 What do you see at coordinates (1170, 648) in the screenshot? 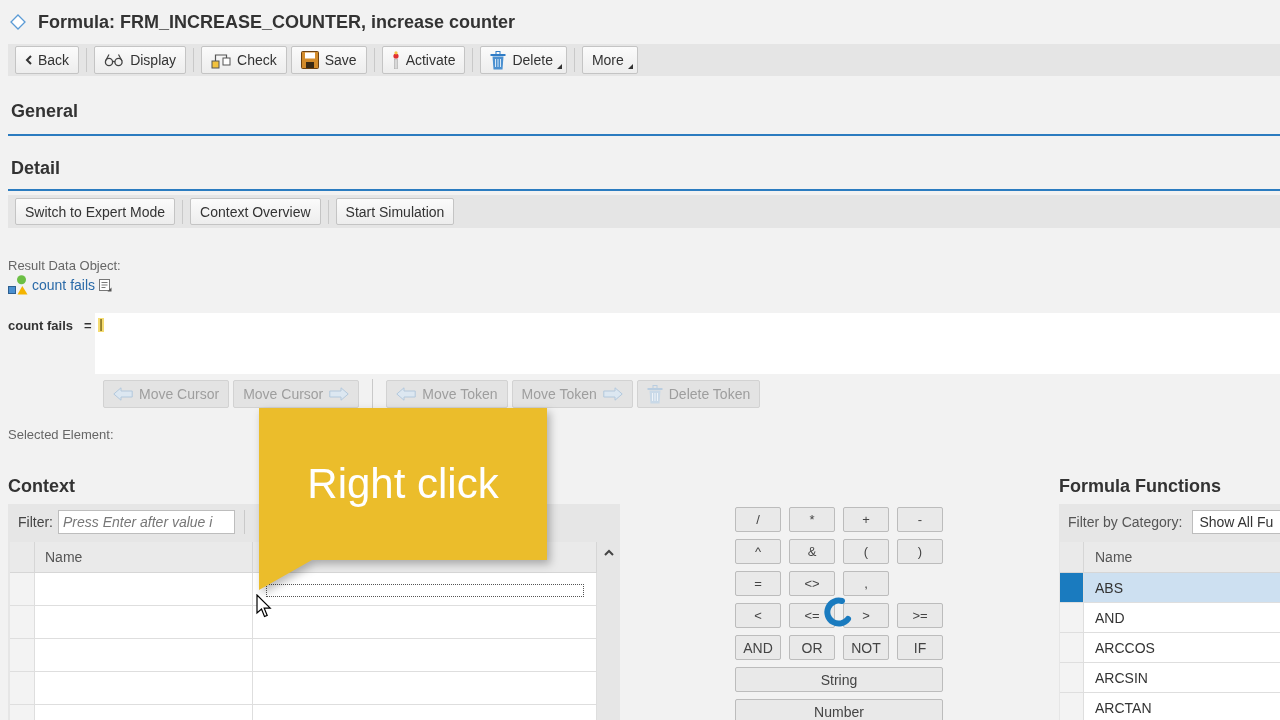
I see `function-row: ARCCOS` at bounding box center [1170, 648].